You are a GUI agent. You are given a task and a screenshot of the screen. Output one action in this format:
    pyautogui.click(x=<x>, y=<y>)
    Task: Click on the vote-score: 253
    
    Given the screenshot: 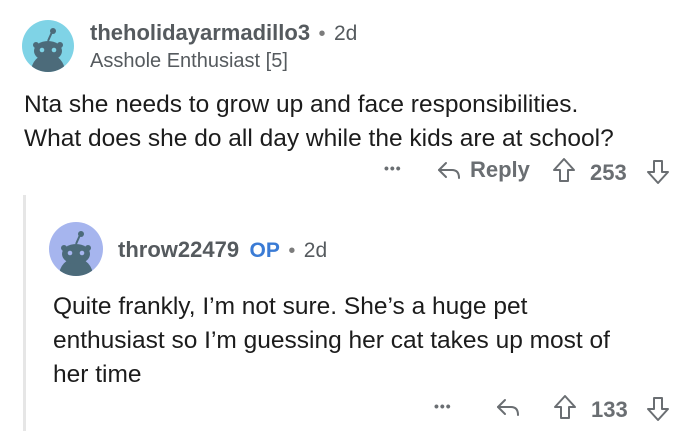 What is the action you would take?
    pyautogui.click(x=608, y=172)
    